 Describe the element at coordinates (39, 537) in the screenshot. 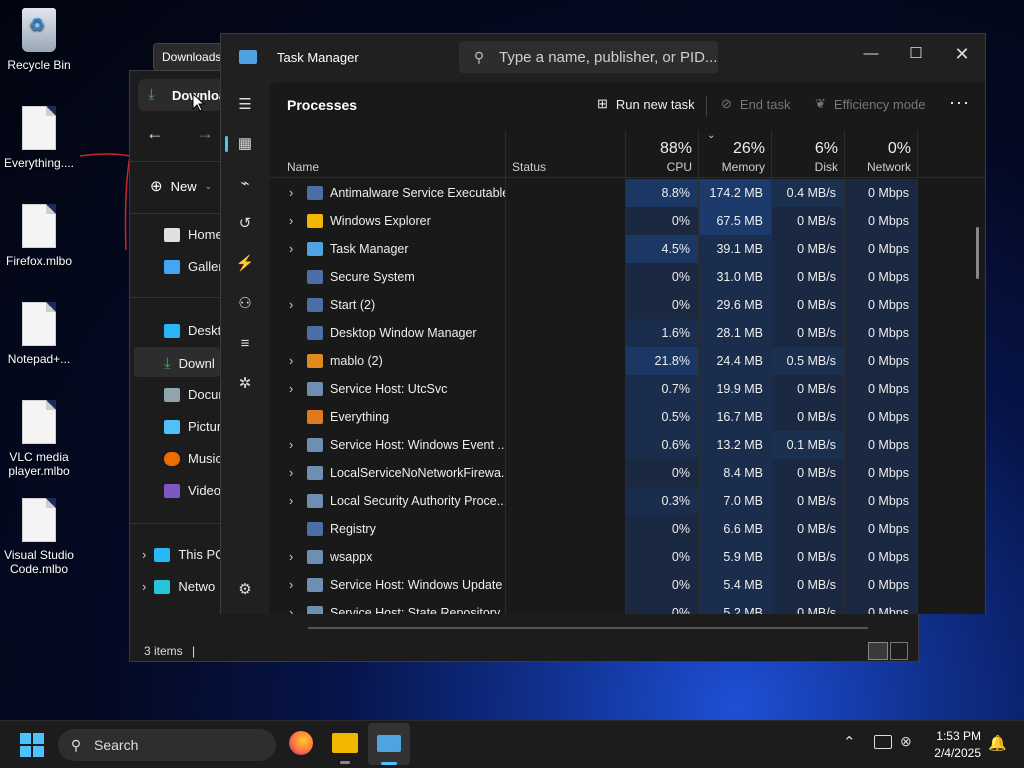

I see `desktop-icon-vscode: Visual Studio Code.mlbo` at that location.